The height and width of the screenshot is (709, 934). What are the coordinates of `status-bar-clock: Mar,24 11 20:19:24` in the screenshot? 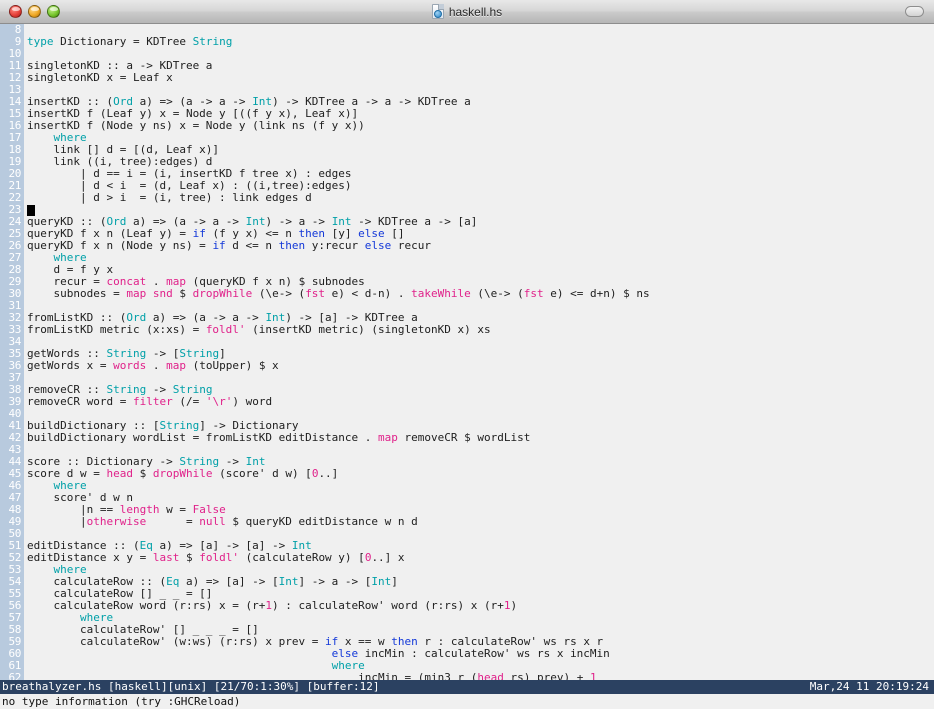 It's located at (869, 686).